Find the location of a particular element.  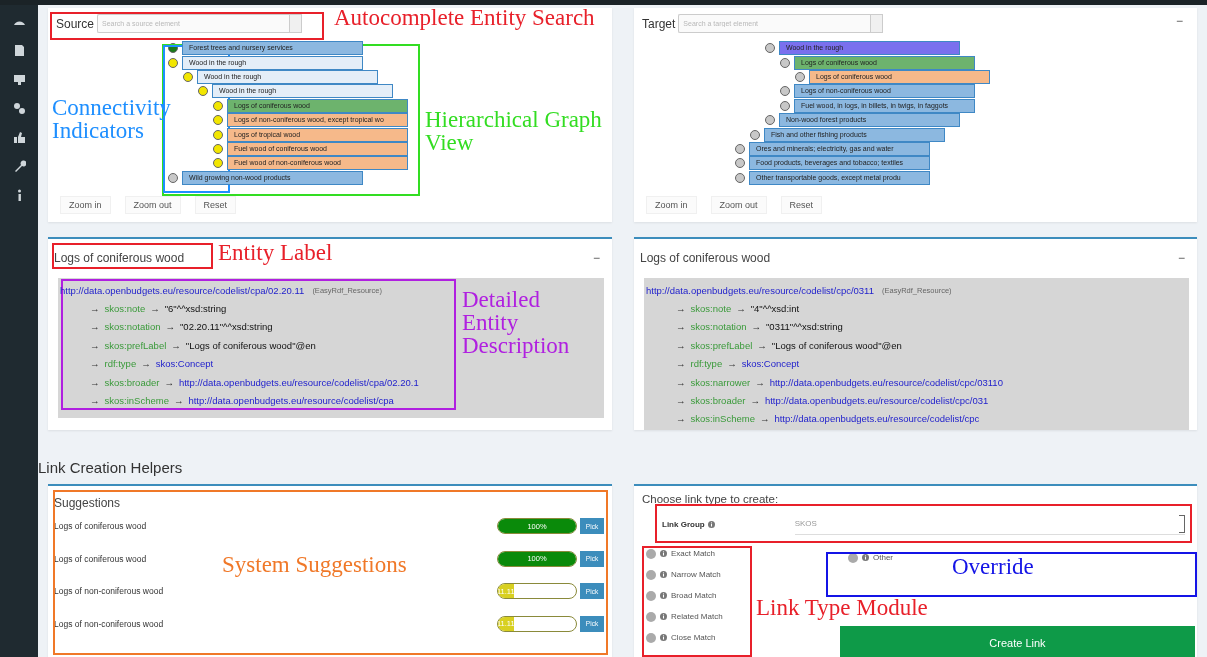

literal-value: "4"^^xsd:int is located at coordinates (775, 309).